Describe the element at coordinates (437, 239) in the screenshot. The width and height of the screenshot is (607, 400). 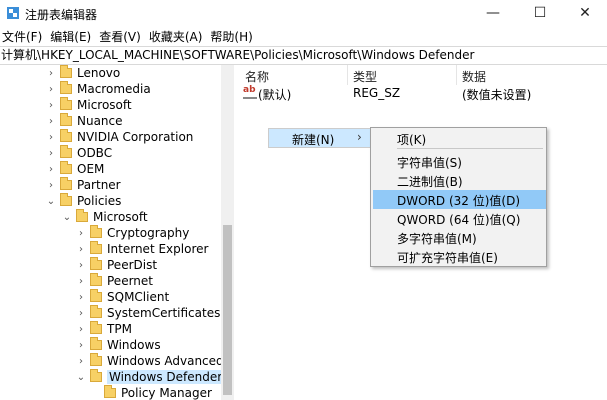
I see `menu-item-label: 多字符串值(M)` at that location.